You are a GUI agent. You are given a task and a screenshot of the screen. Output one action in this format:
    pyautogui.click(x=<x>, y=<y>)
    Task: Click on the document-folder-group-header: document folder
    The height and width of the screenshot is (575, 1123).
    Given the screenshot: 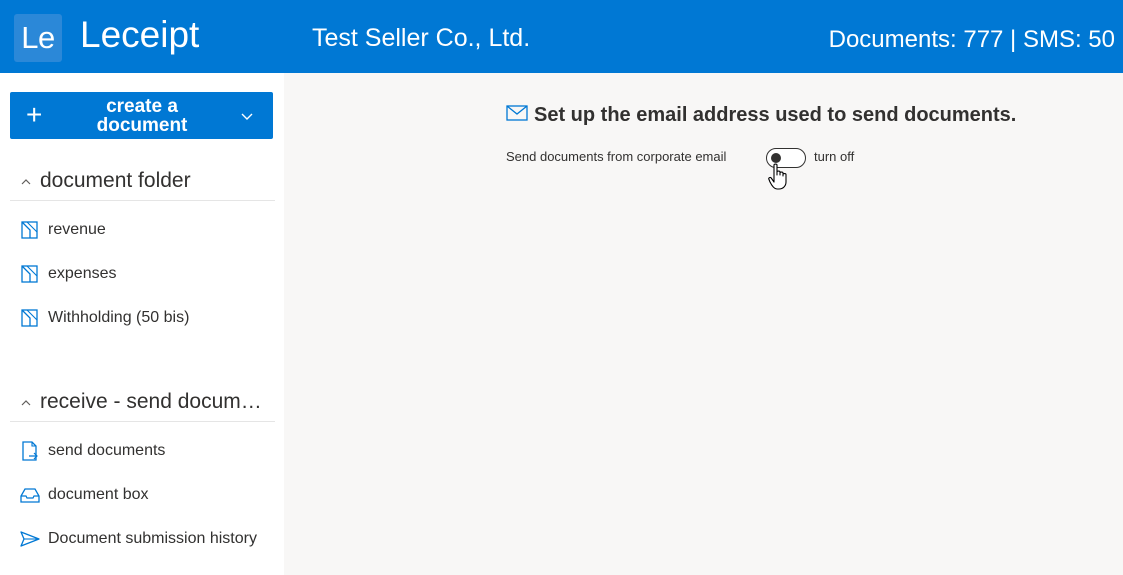 What is the action you would take?
    pyautogui.click(x=142, y=181)
    